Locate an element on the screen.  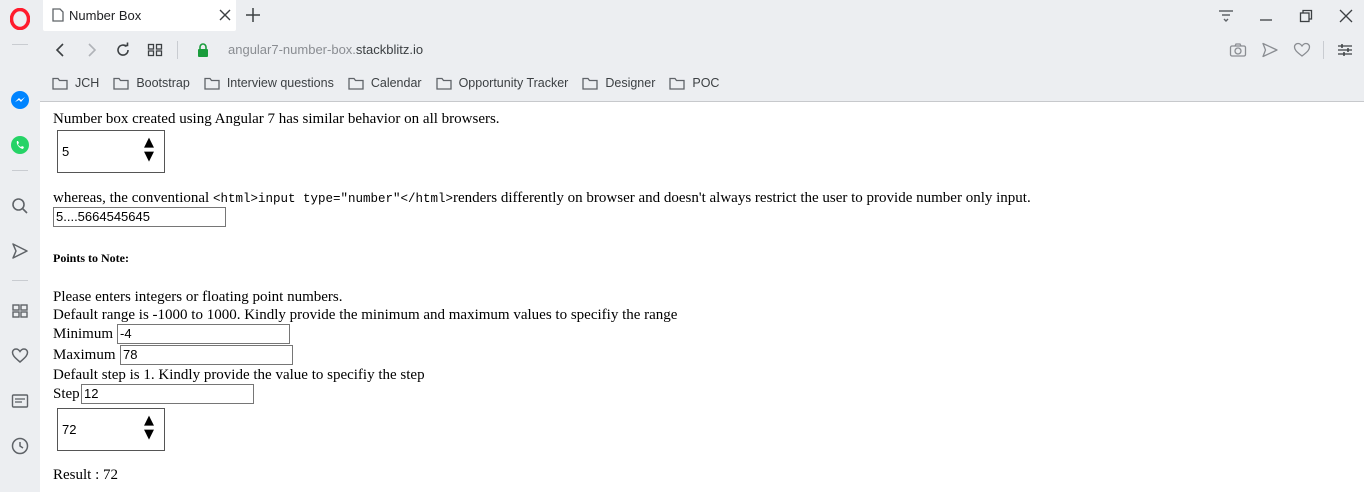
conventional-code: <html>input type="number"</html> is located at coordinates (332, 199).